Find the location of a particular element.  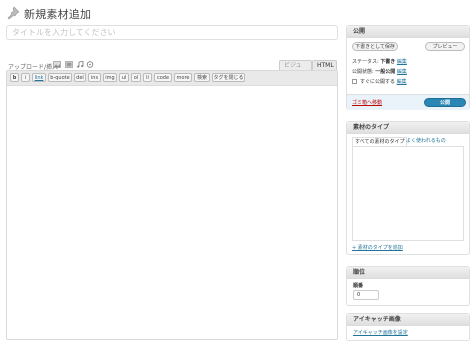

material-type-tabs: すべての素材のタイプ よく使われるもの is located at coordinates (408, 141).